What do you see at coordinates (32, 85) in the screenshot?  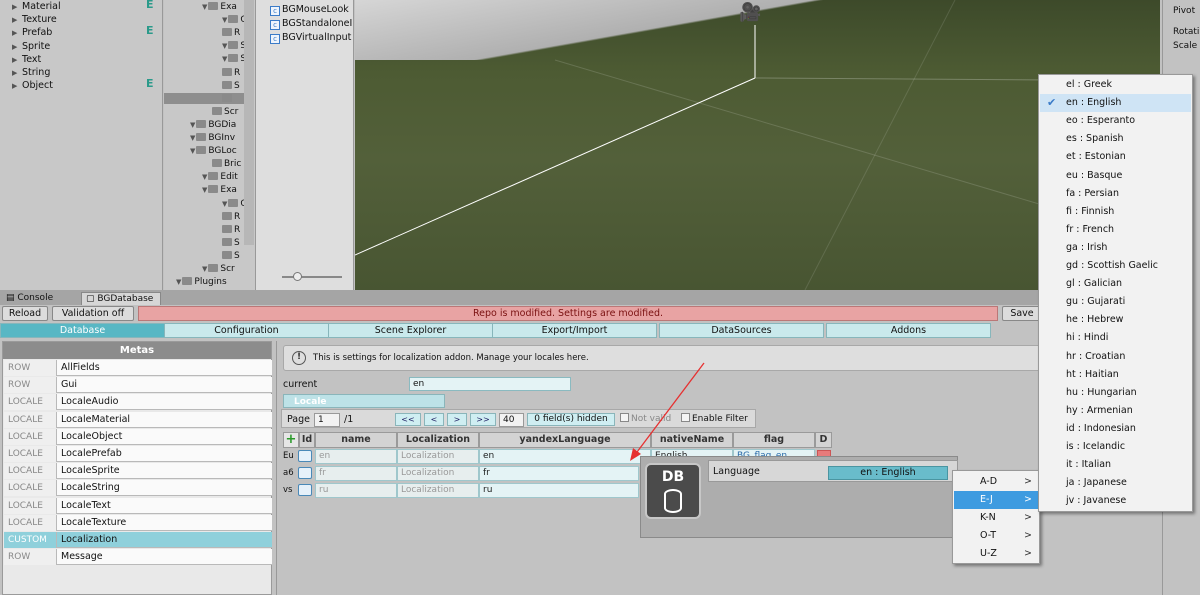 I see `project-tree-item: ▶ Object` at bounding box center [32, 85].